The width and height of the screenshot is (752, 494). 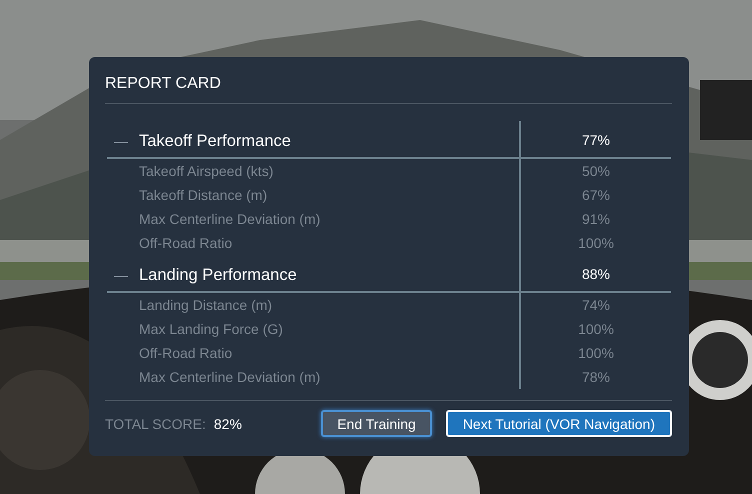 I want to click on total-score-value: 82%, so click(x=228, y=424).